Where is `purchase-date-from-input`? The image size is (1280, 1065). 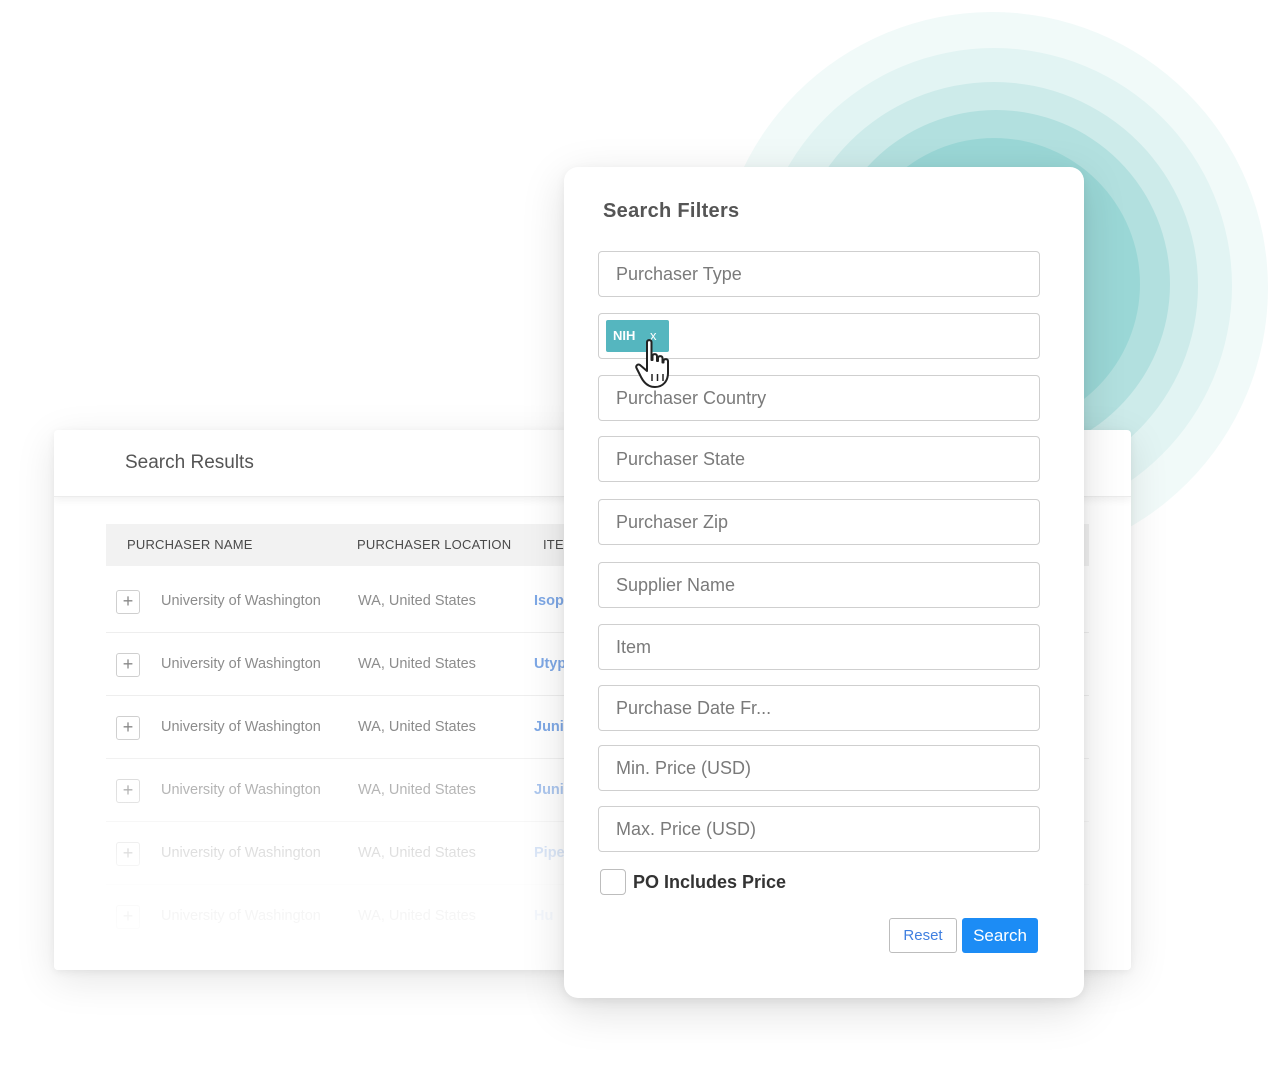
purchase-date-from-input is located at coordinates (819, 708).